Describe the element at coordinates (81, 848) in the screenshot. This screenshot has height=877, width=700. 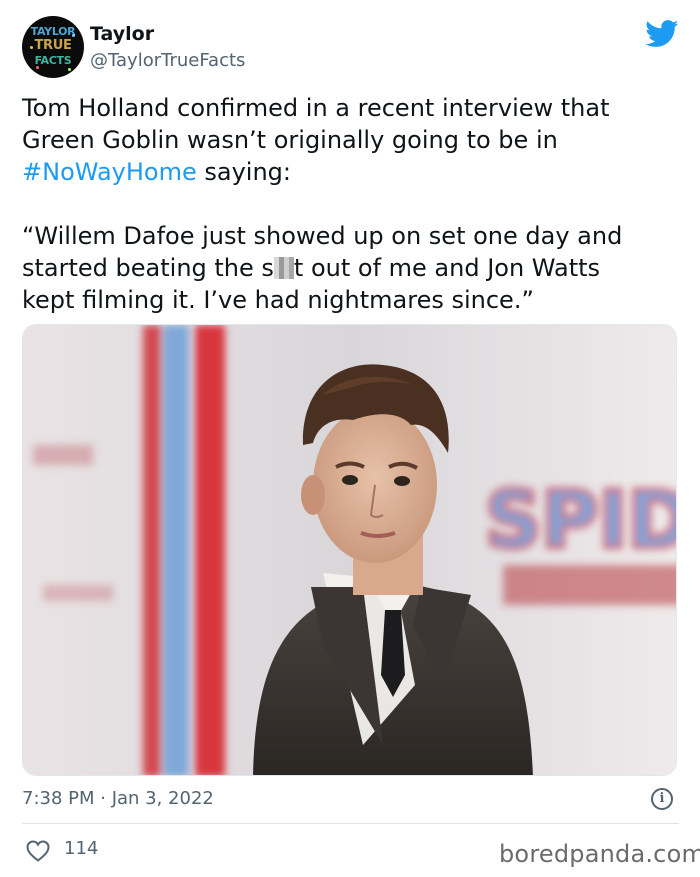
I see `like-count: 114` at that location.